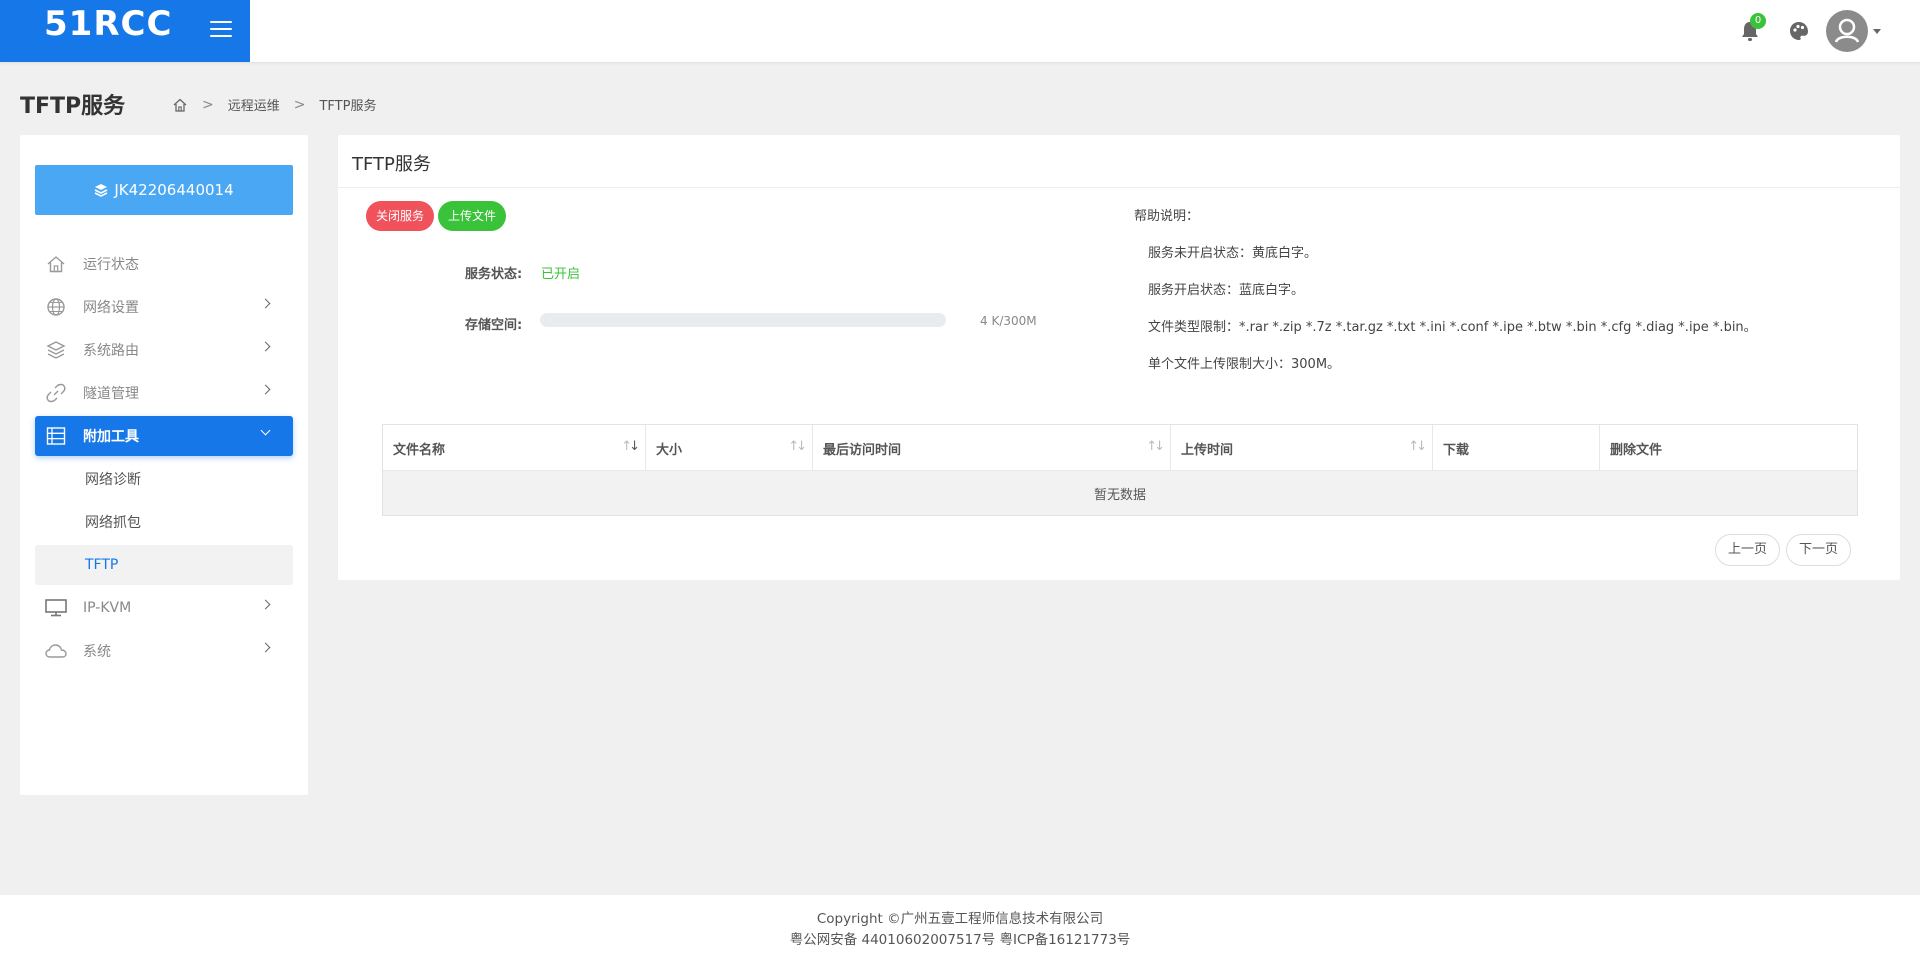 The image size is (1920, 969). What do you see at coordinates (1244, 364) in the screenshot?
I see `help-line: 单个文件上传限制大小：300M。` at bounding box center [1244, 364].